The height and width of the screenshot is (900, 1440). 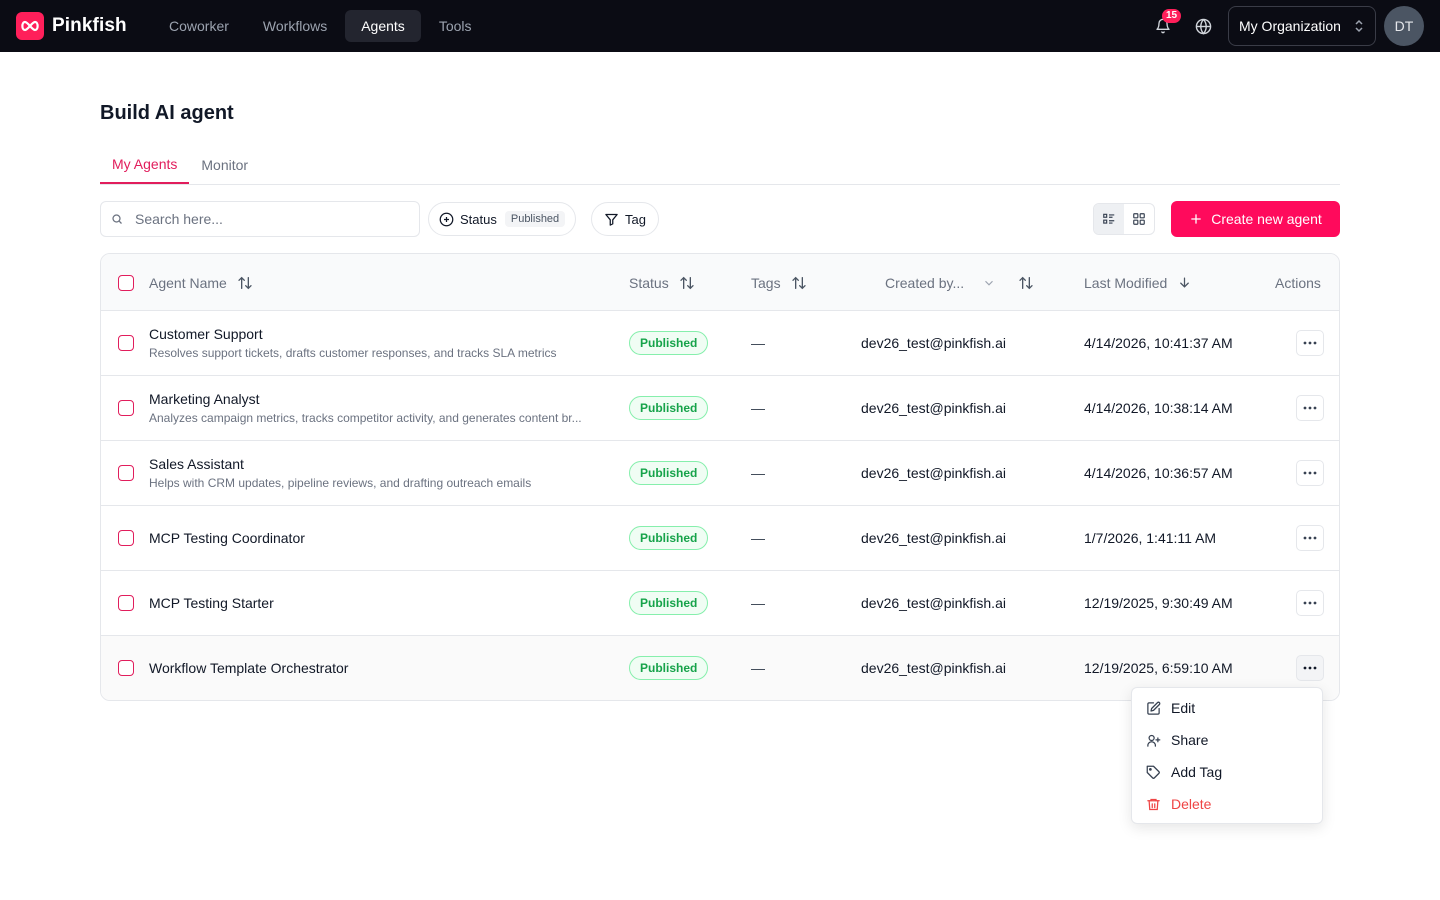 I want to click on menu-item-delete: Delete, so click(x=1227, y=804).